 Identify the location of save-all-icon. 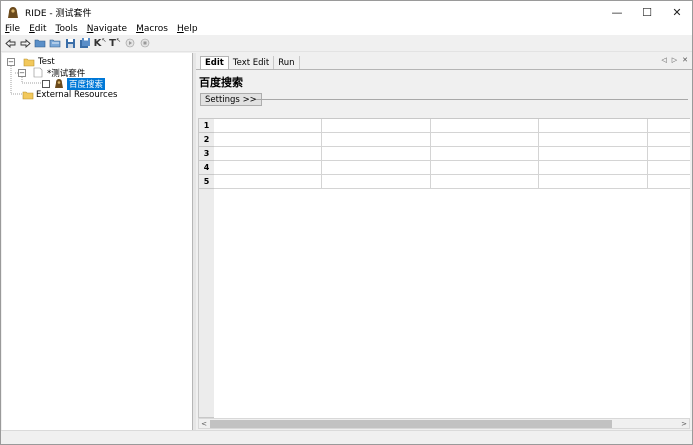
(85, 43).